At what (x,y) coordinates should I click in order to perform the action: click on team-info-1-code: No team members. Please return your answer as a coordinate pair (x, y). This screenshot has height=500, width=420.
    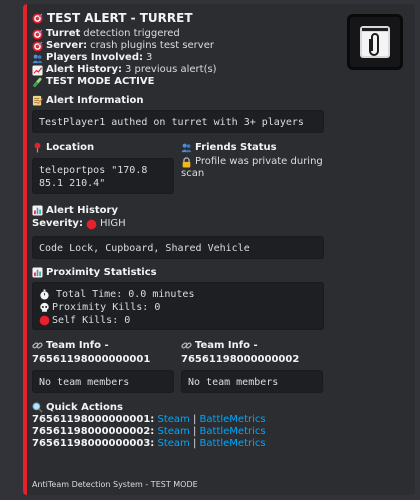
    Looking at the image, I should click on (103, 381).